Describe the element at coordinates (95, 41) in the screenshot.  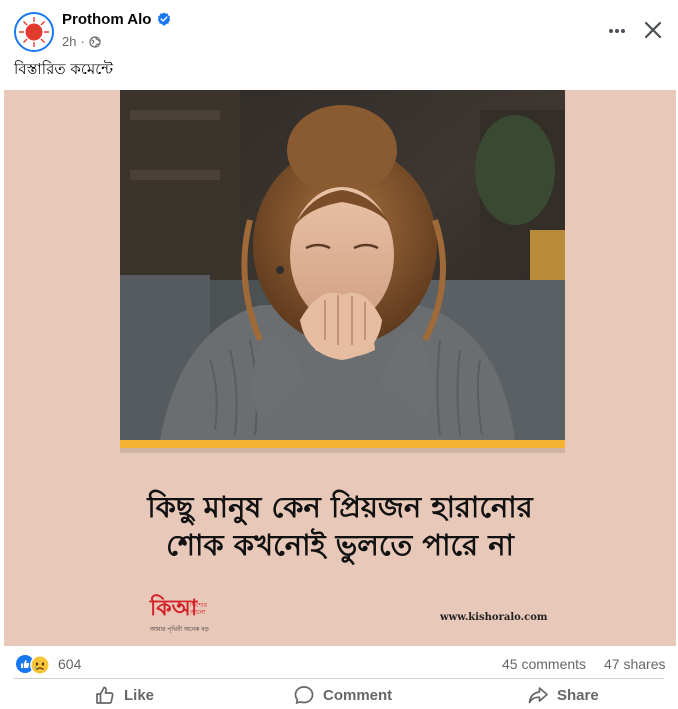
I see `globe-icon` at that location.